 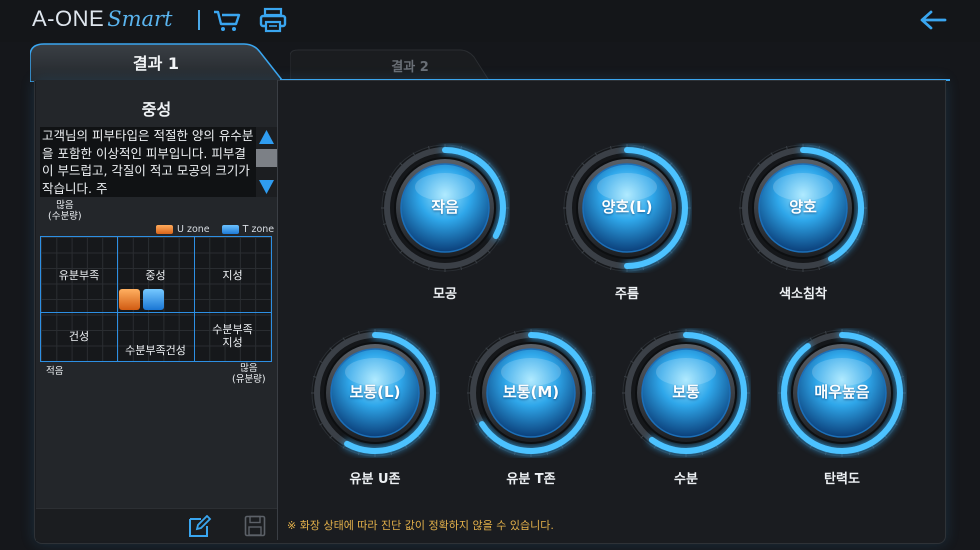 What do you see at coordinates (232, 275) in the screenshot?
I see `cell-oily: 지성` at bounding box center [232, 275].